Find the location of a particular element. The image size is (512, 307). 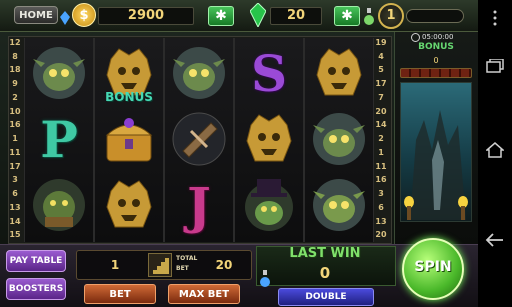

payline-number: 9 is located at coordinates (15, 84).